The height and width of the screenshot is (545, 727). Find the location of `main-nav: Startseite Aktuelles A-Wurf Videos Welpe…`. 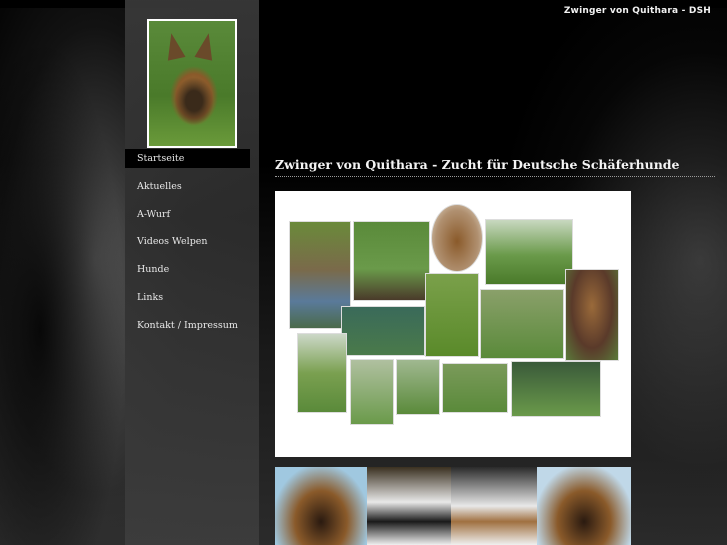

main-nav: Startseite Aktuelles A-Wurf Videos Welpe… is located at coordinates (187, 246).